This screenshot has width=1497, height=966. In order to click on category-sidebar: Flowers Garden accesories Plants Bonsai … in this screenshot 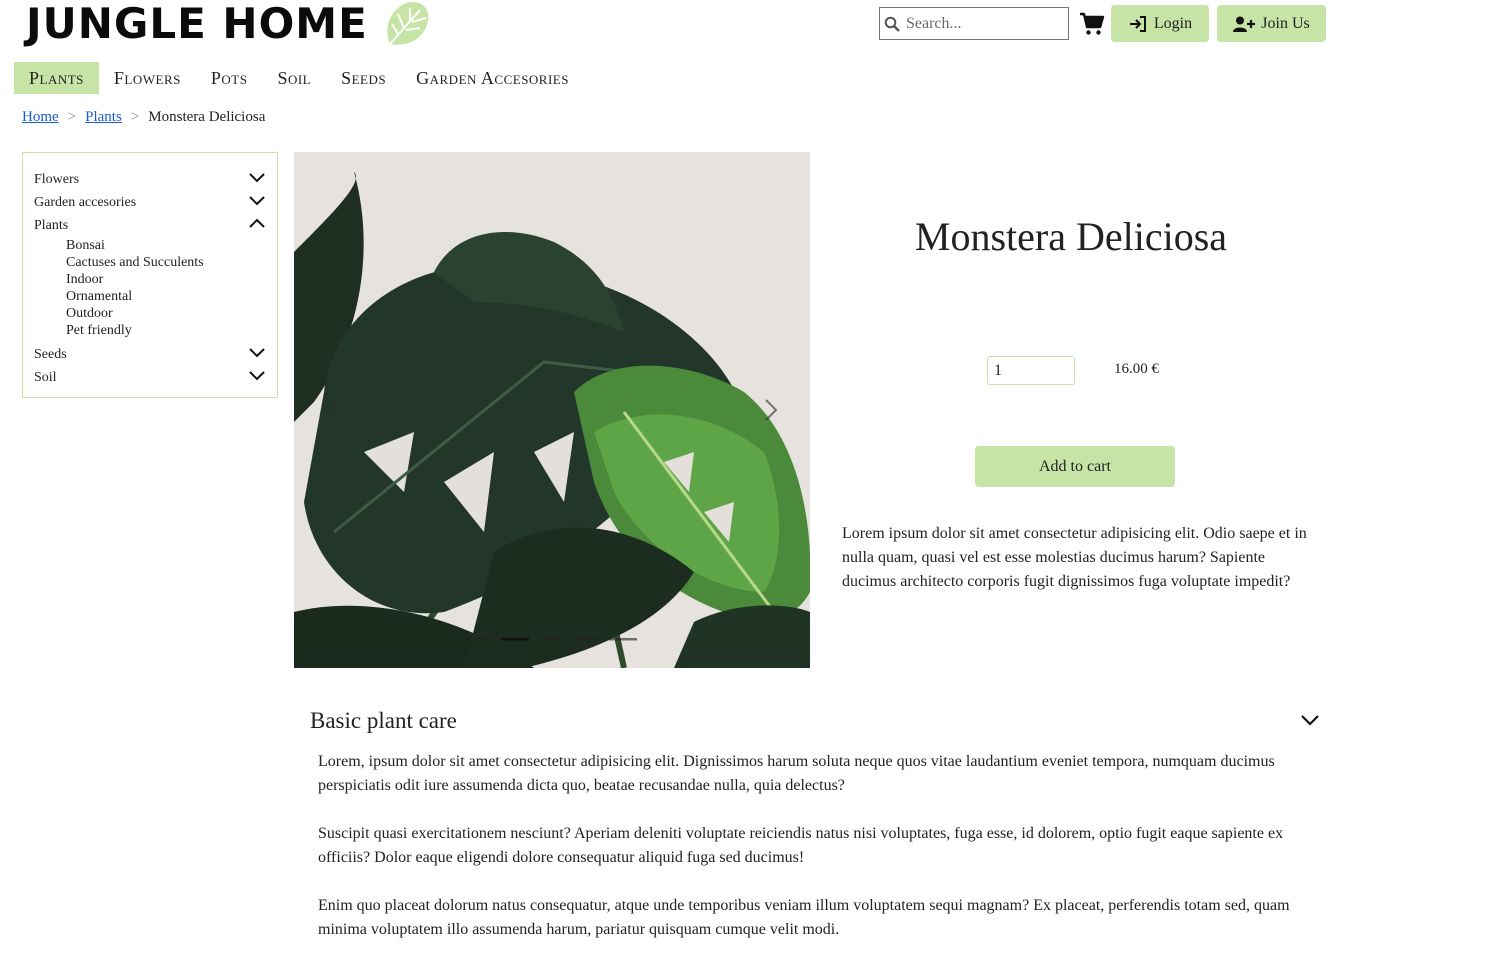, I will do `click(150, 275)`.